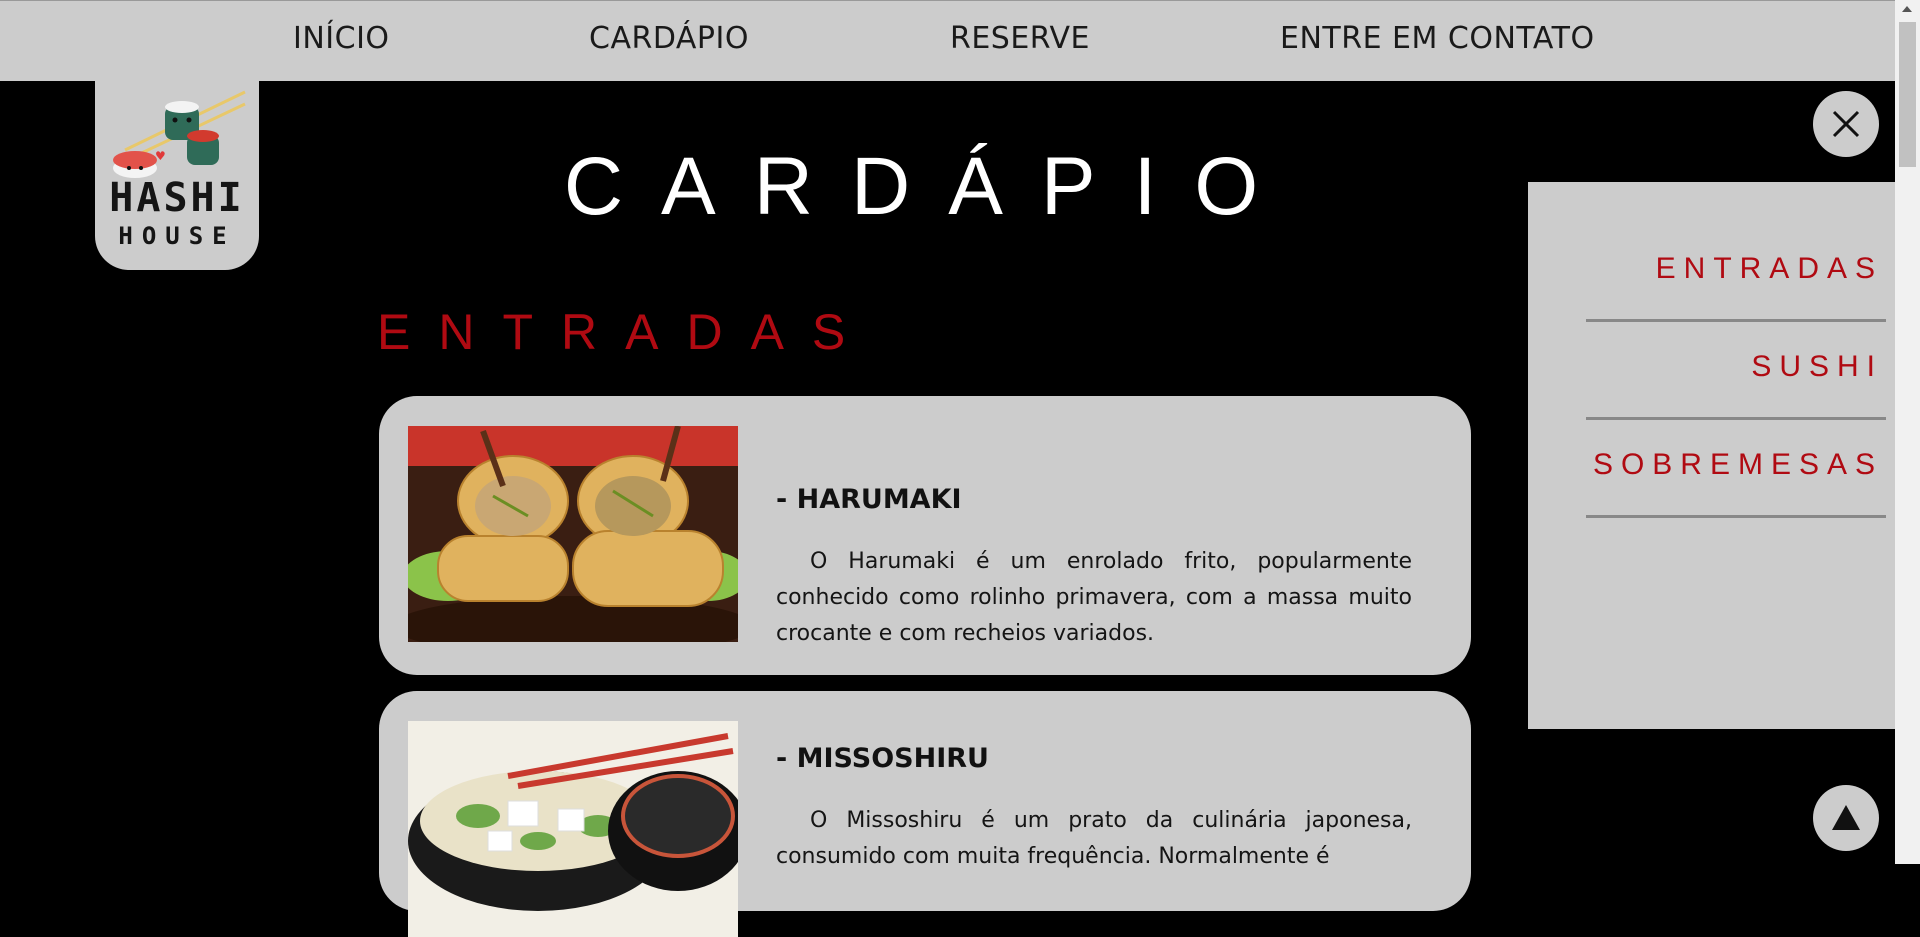  I want to click on logo-text-line2: HOUSE, so click(177, 236).